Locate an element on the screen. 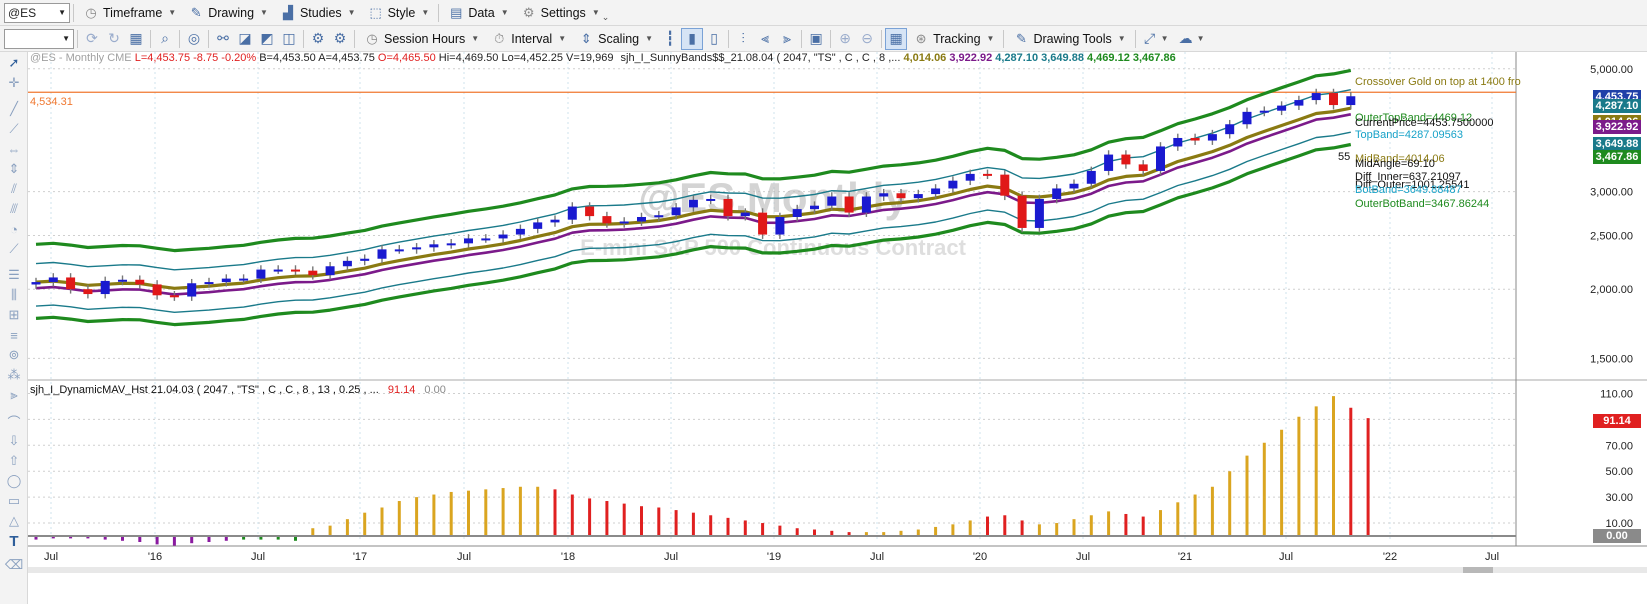 Image resolution: width=1647 pixels, height=604 pixels. tracking-button: ⊛ Tracking ▼ is located at coordinates (953, 39).